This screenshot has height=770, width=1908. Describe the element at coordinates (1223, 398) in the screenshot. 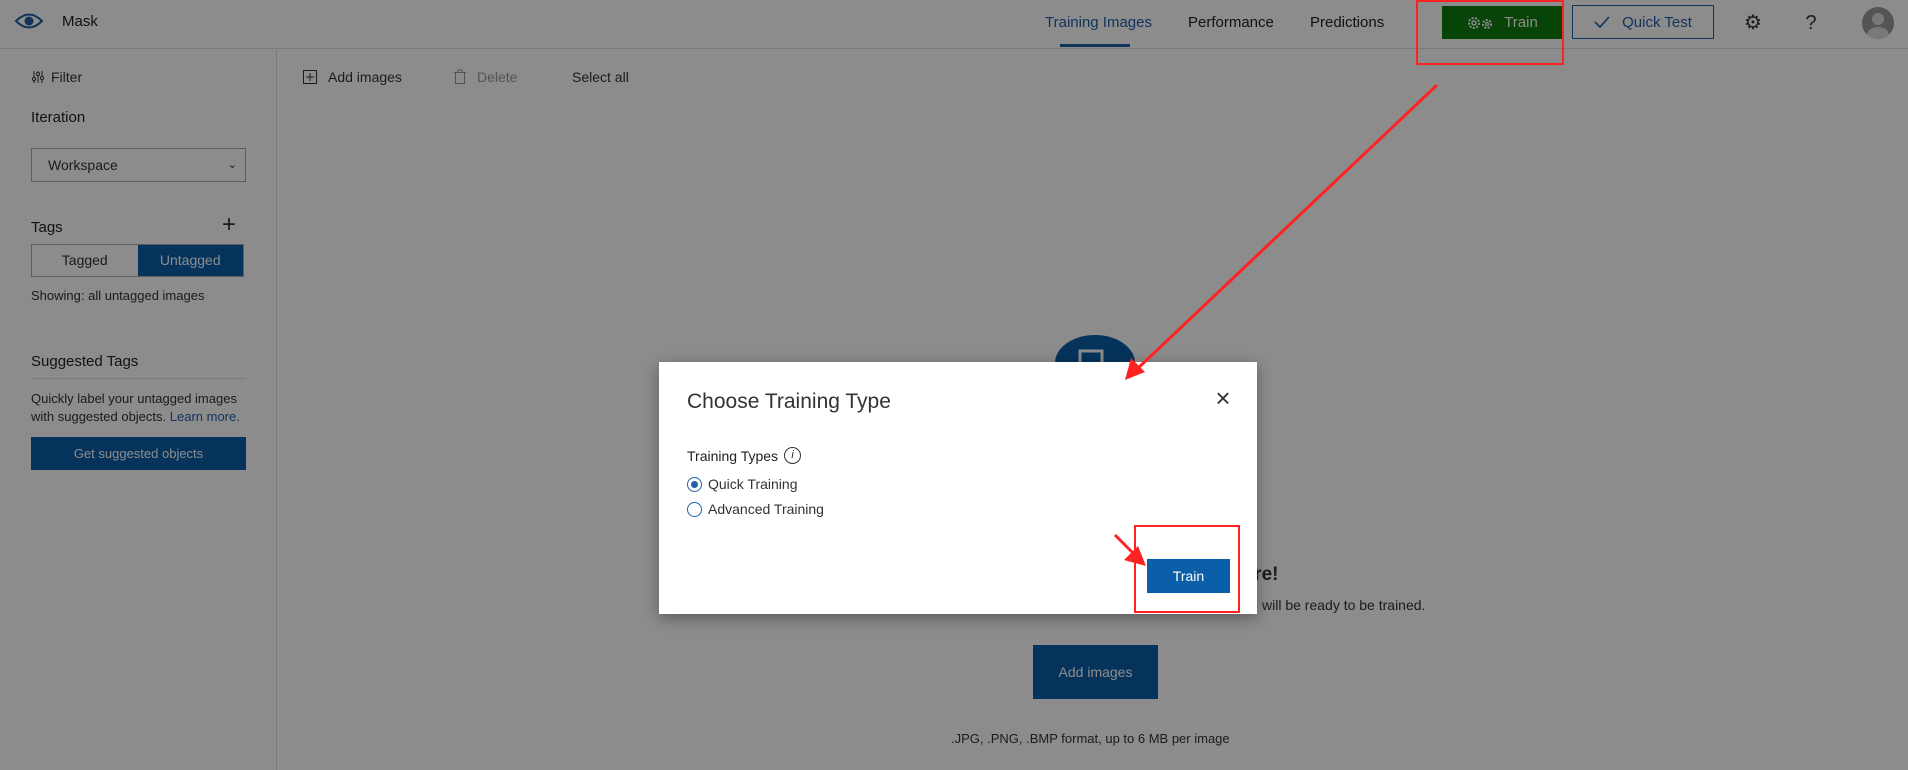

I see `close-icon: ×` at that location.